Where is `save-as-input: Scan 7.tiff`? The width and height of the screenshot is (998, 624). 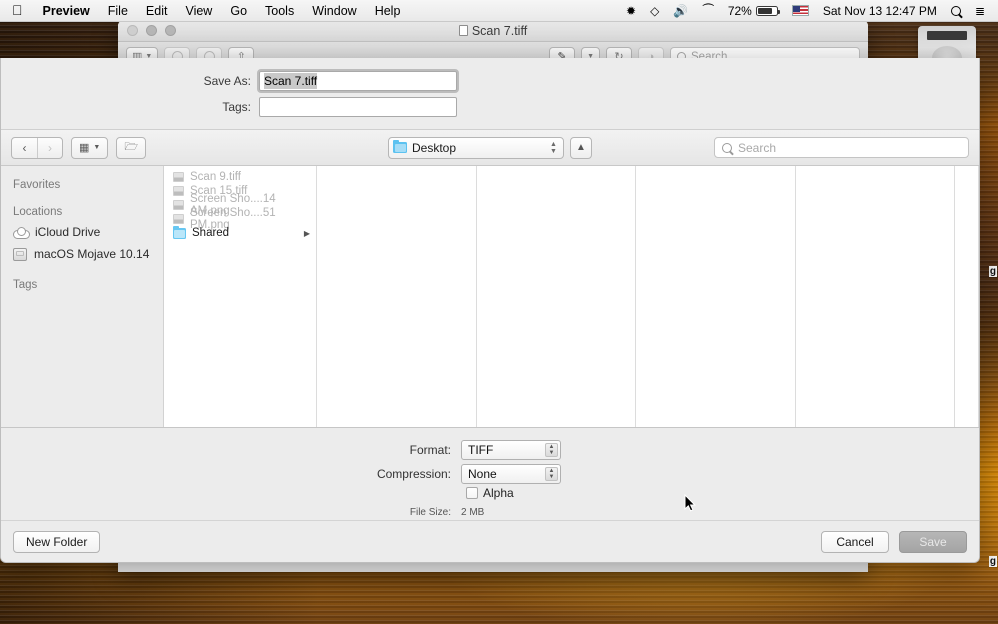 save-as-input: Scan 7.tiff is located at coordinates (358, 80).